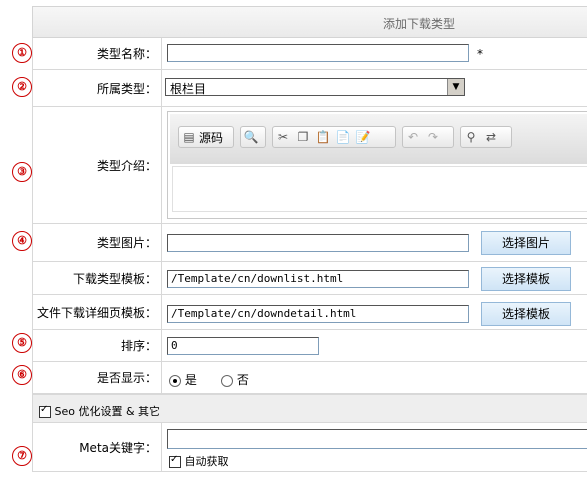  I want to click on source-button: ▤ 源码, so click(206, 137).